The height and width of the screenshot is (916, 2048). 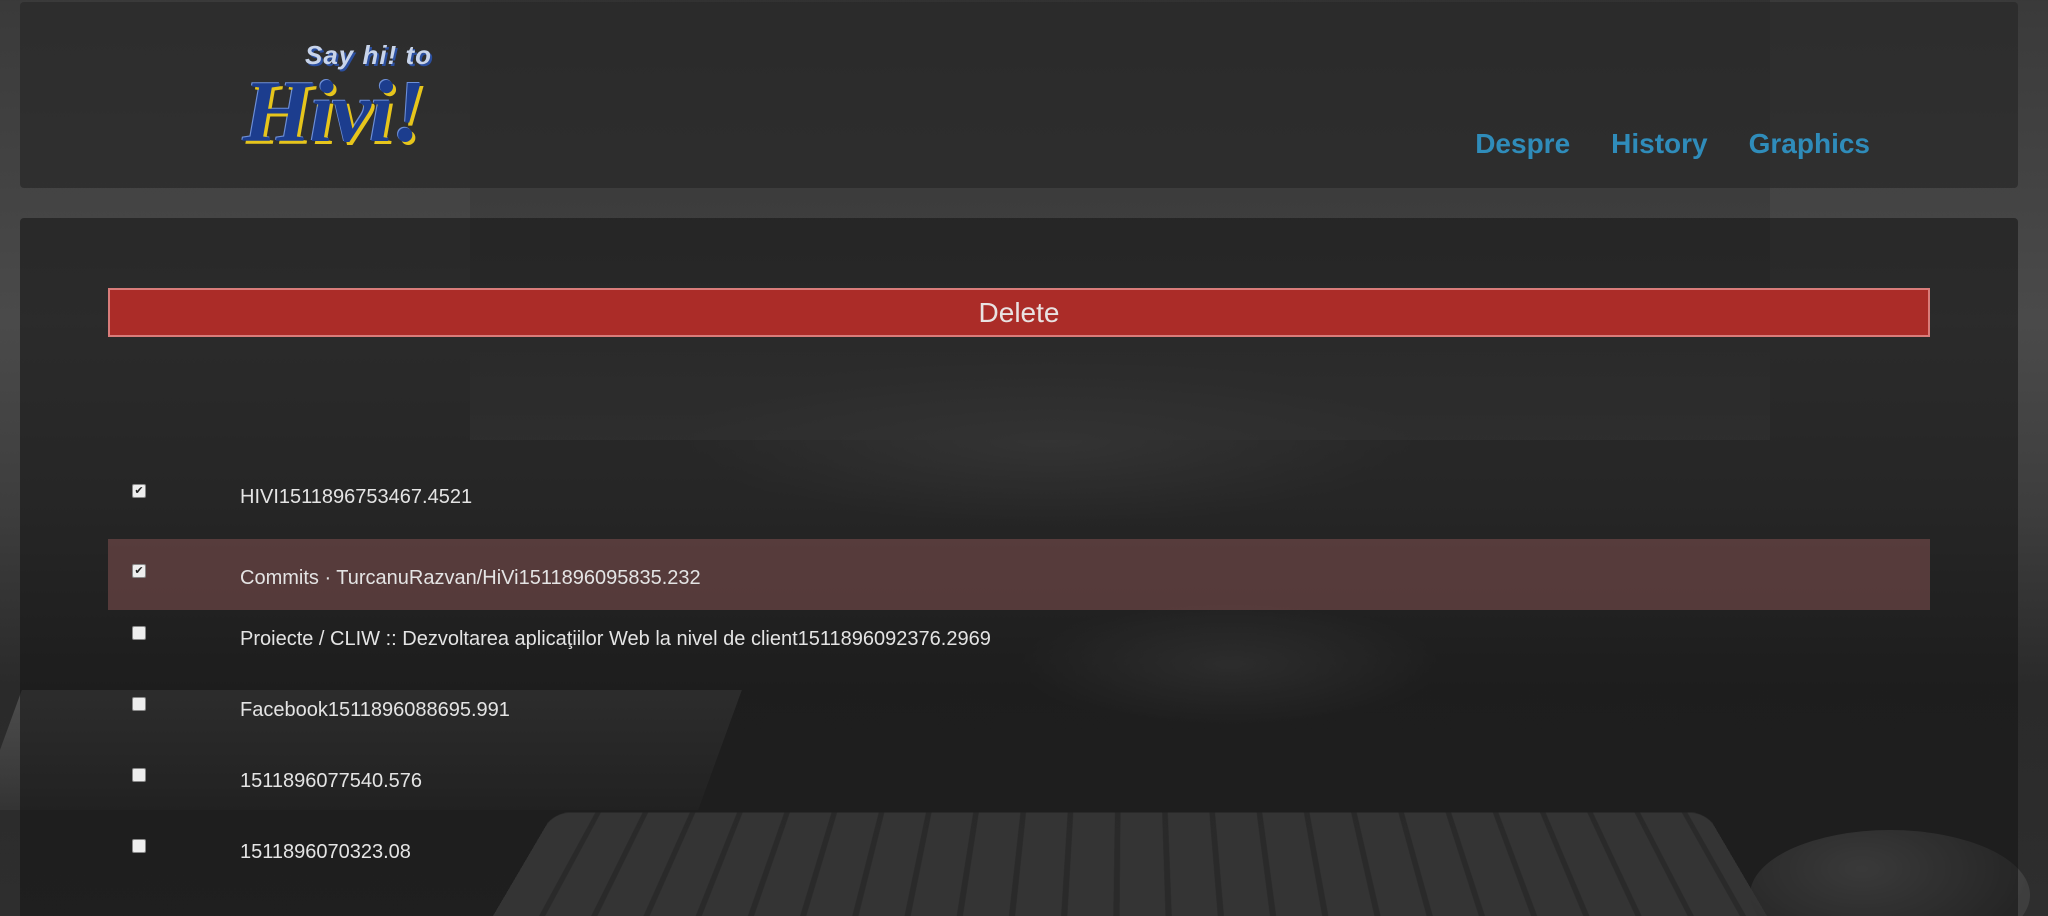 What do you see at coordinates (1659, 144) in the screenshot?
I see `nav-link-history: History` at bounding box center [1659, 144].